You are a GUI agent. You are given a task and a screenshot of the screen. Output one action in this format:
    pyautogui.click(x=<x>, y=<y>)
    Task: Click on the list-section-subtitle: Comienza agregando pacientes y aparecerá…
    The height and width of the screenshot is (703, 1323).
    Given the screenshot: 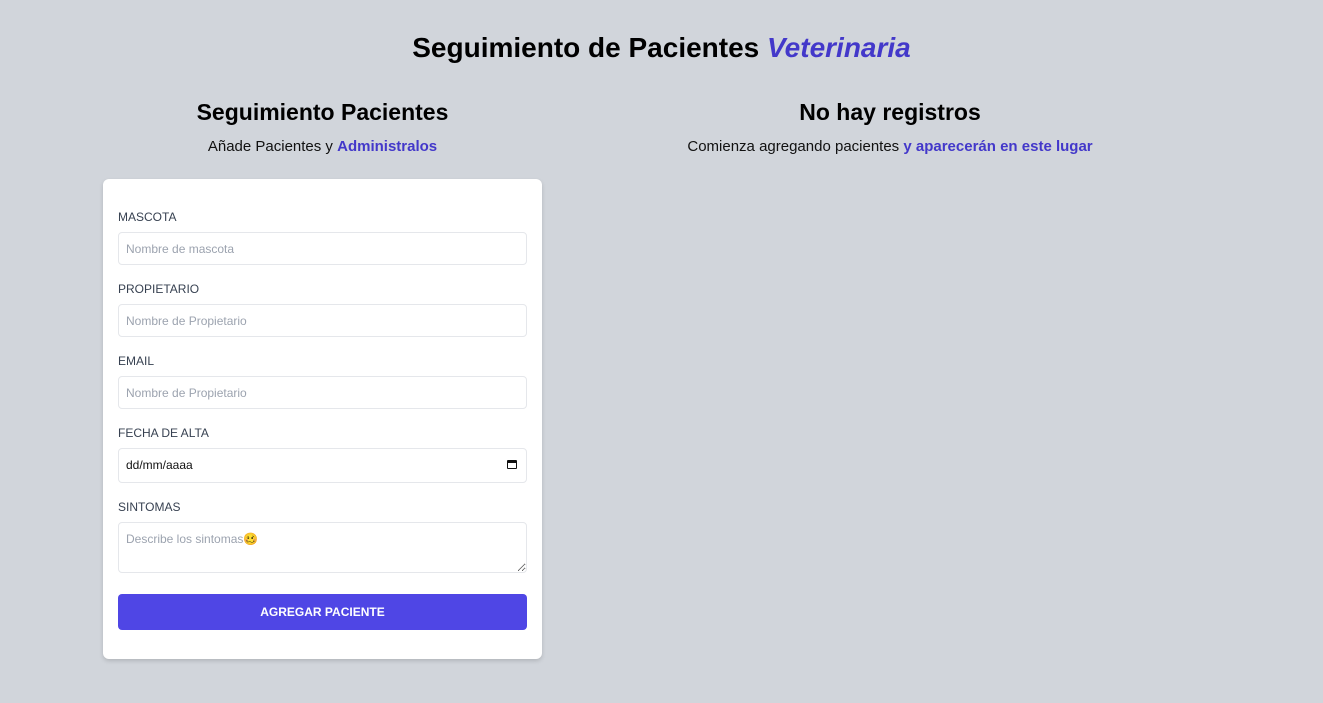 What is the action you would take?
    pyautogui.click(x=890, y=147)
    